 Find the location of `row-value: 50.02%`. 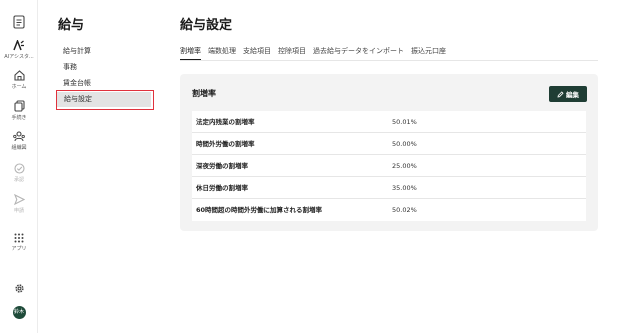

row-value: 50.02% is located at coordinates (404, 210).